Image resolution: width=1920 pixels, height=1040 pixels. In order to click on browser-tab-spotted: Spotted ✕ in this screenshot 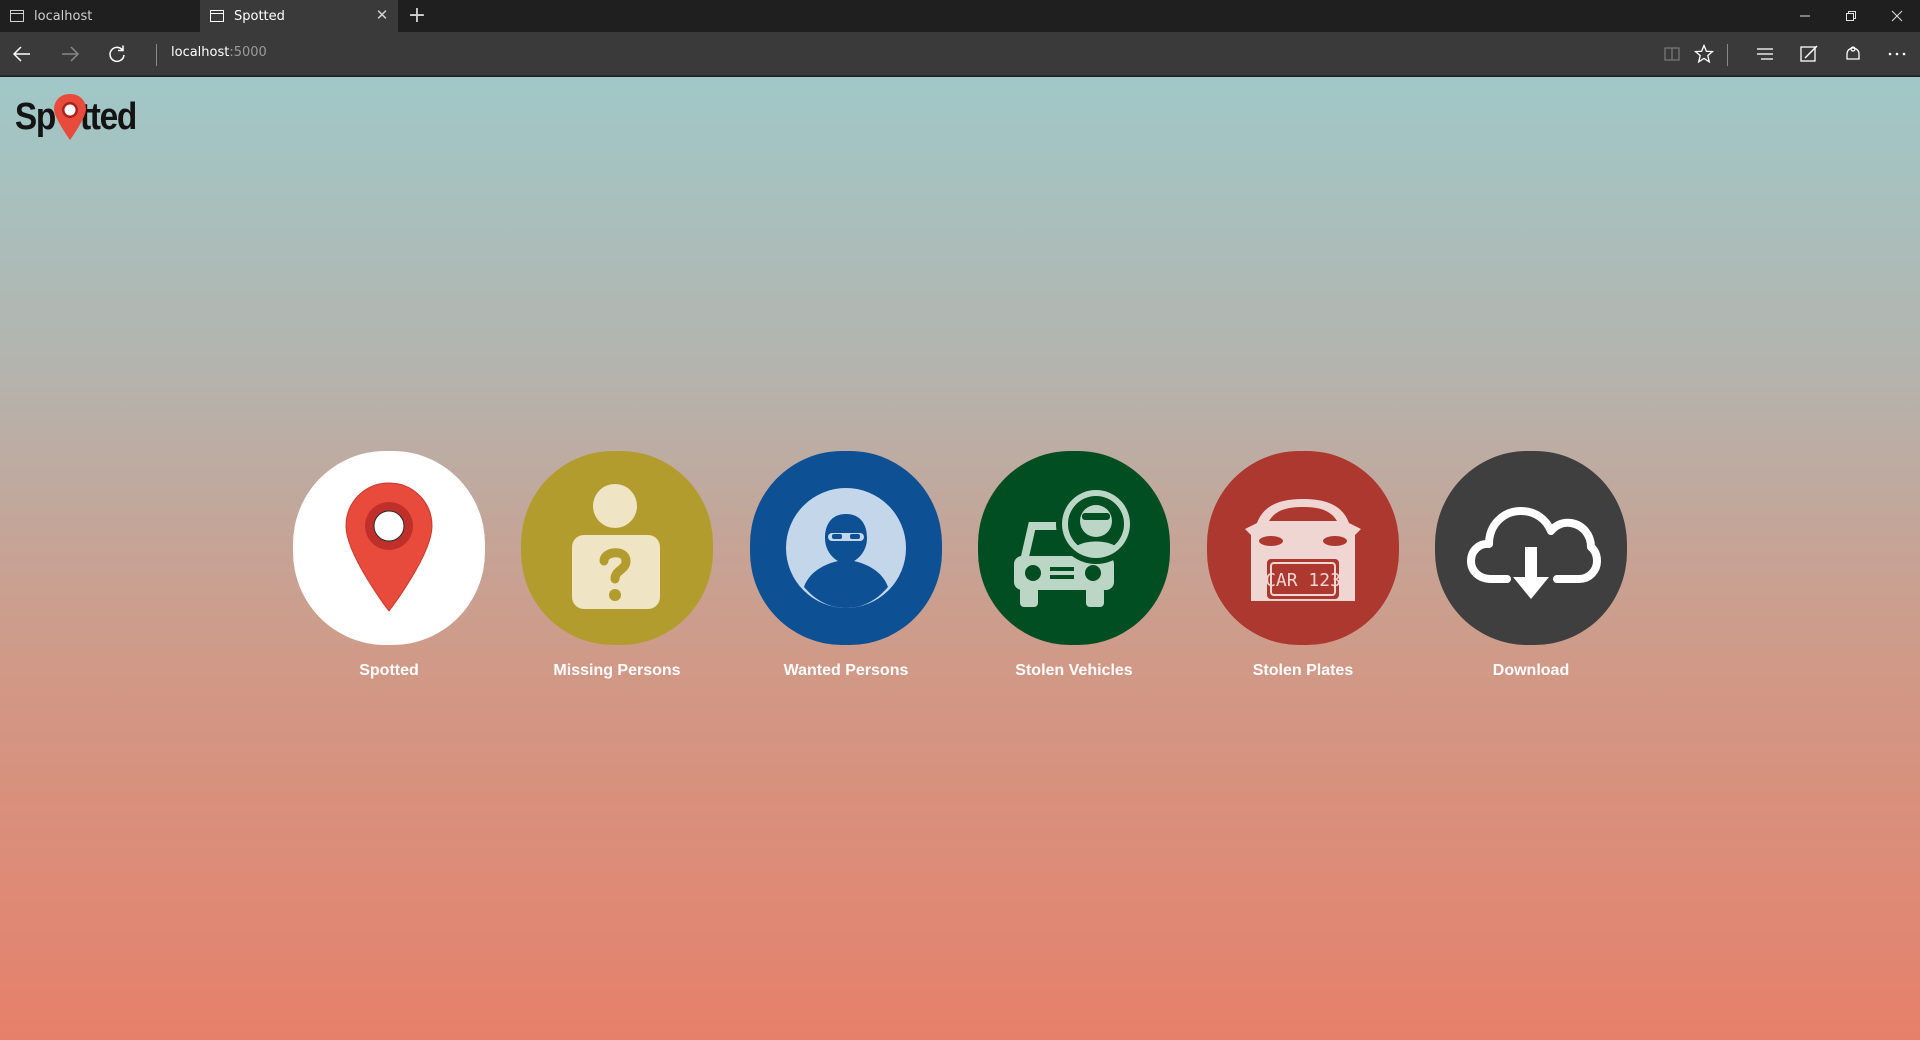, I will do `click(299, 16)`.